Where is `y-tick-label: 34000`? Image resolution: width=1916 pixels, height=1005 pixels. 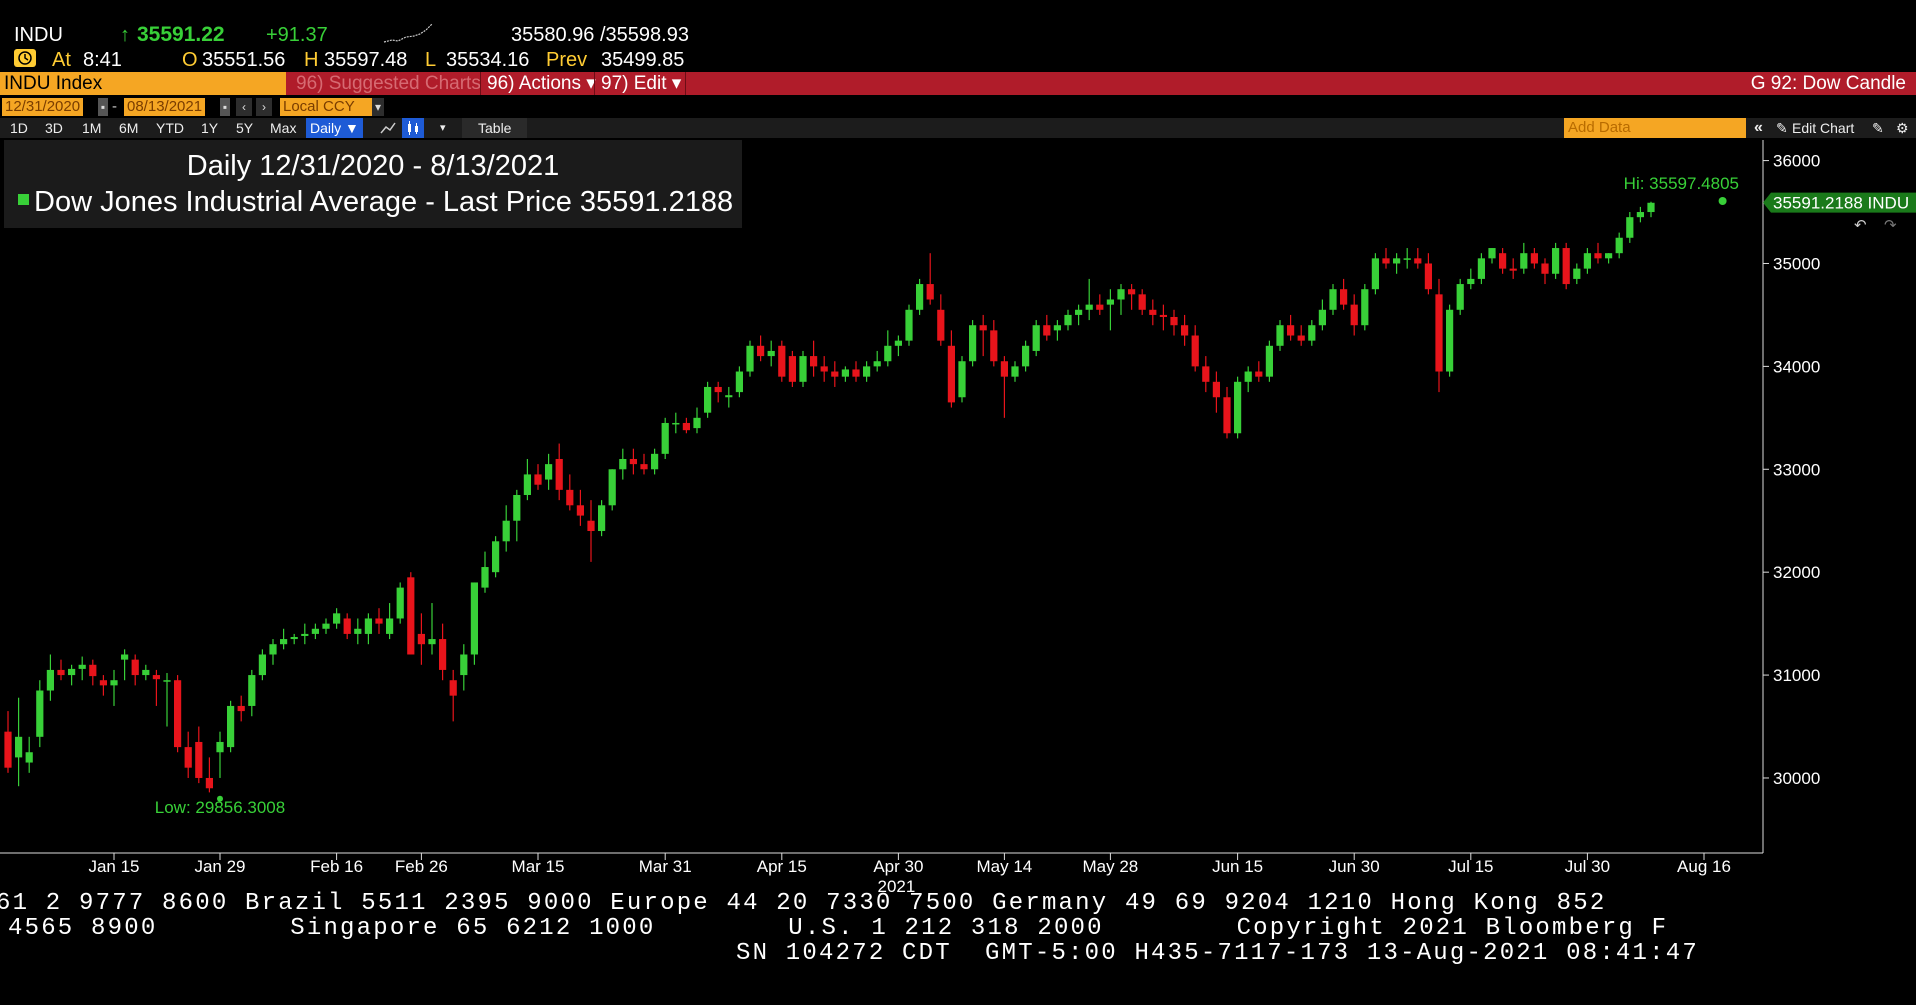
y-tick-label: 34000 is located at coordinates (1796, 366).